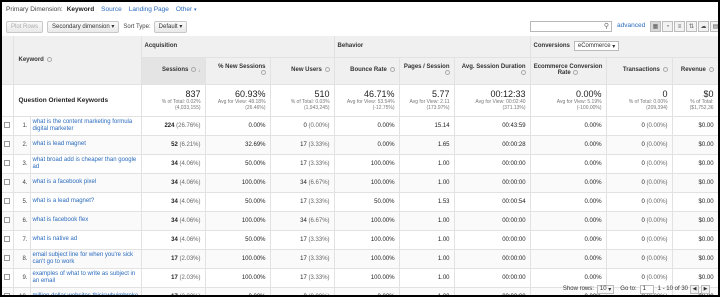 Image resolution: width=720 pixels, height=297 pixels. I want to click on col-bounce-rate: Bounce Rate, so click(367, 71).